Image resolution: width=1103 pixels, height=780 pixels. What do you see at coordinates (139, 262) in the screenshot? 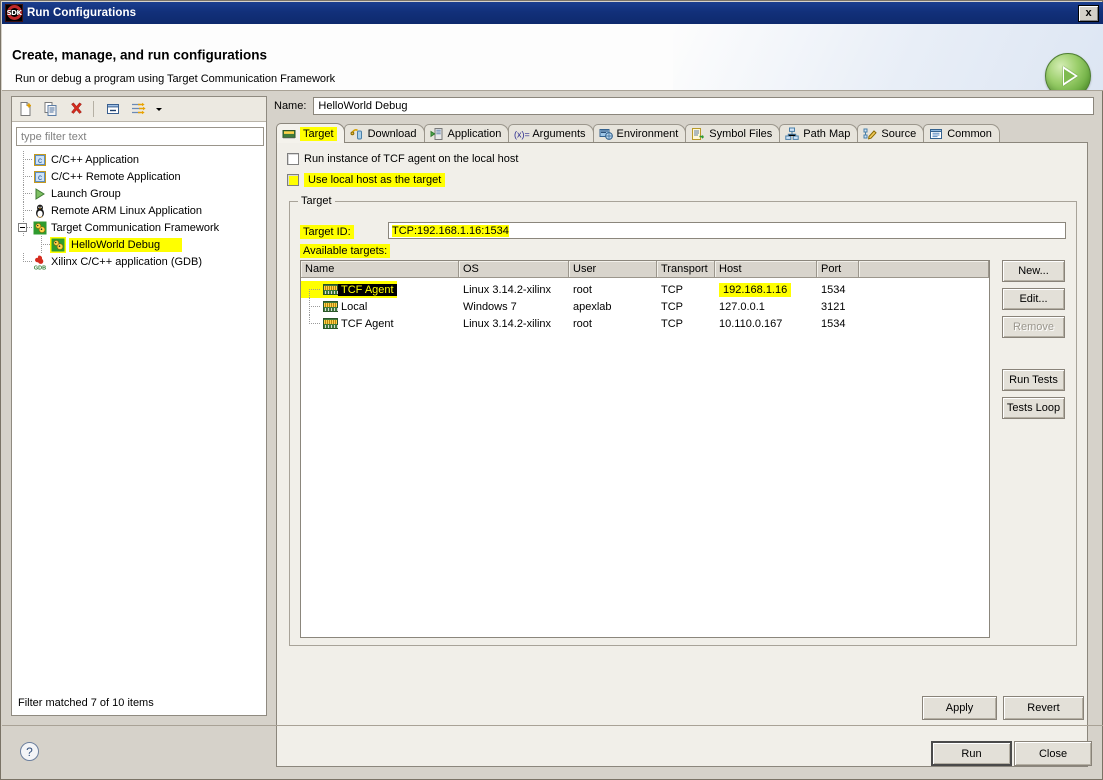
I see `tree-item-xilinx-c-cpp-application-gdb: GDB Xilinx C/C++ application (GDB)` at bounding box center [139, 262].